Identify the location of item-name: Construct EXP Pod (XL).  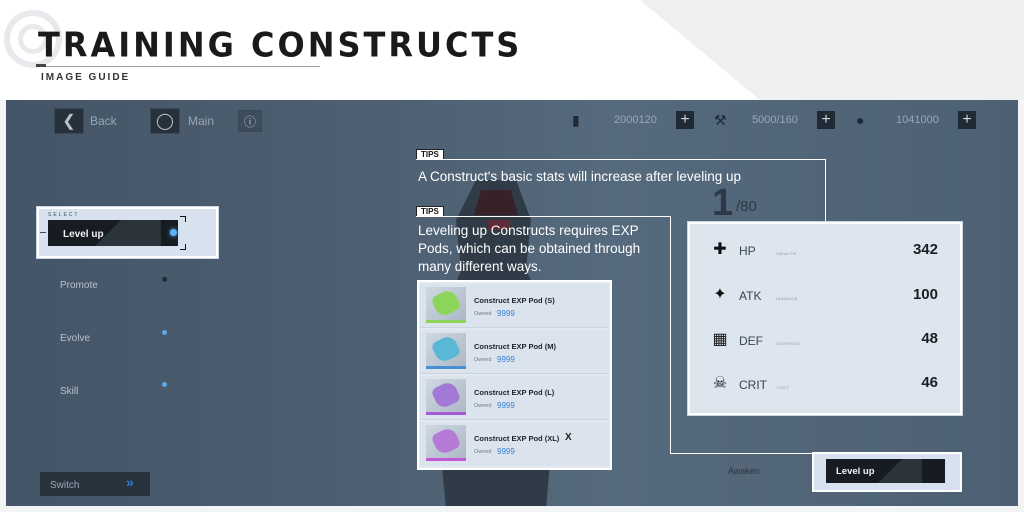
(517, 438).